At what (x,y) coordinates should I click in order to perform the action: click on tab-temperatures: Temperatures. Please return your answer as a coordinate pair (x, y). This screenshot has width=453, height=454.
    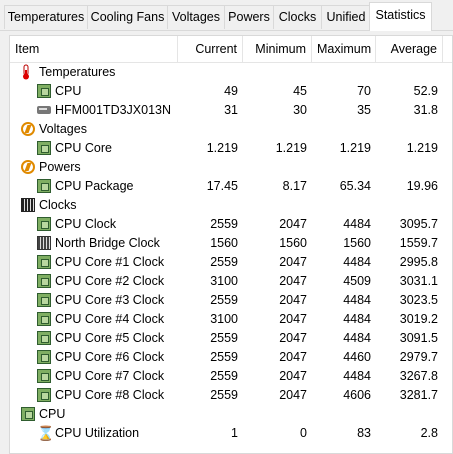
    Looking at the image, I should click on (46, 17).